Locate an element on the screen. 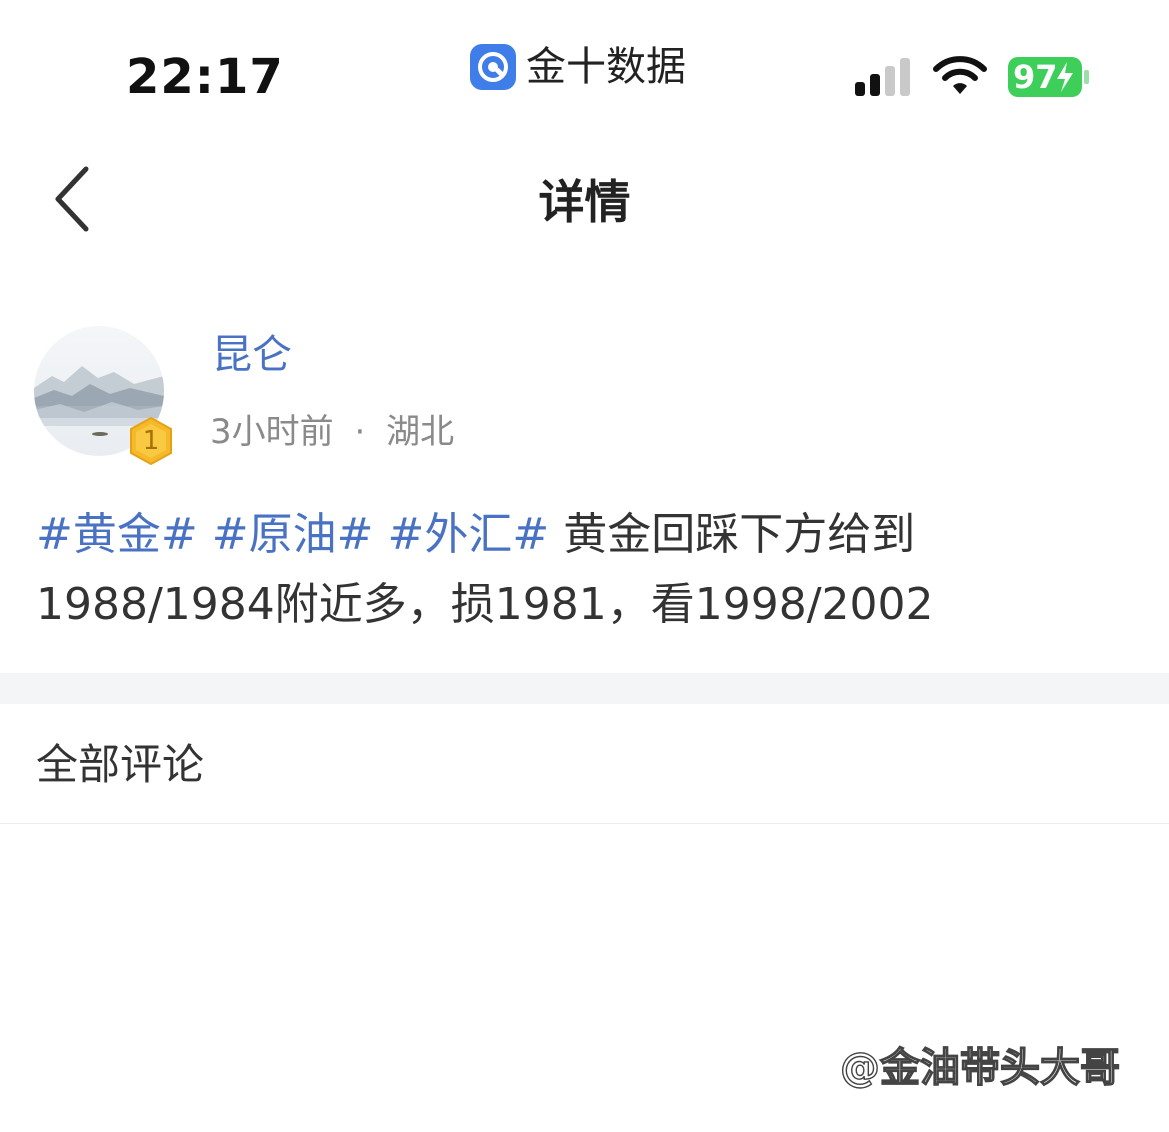  page-title: 详情 is located at coordinates (584, 202).